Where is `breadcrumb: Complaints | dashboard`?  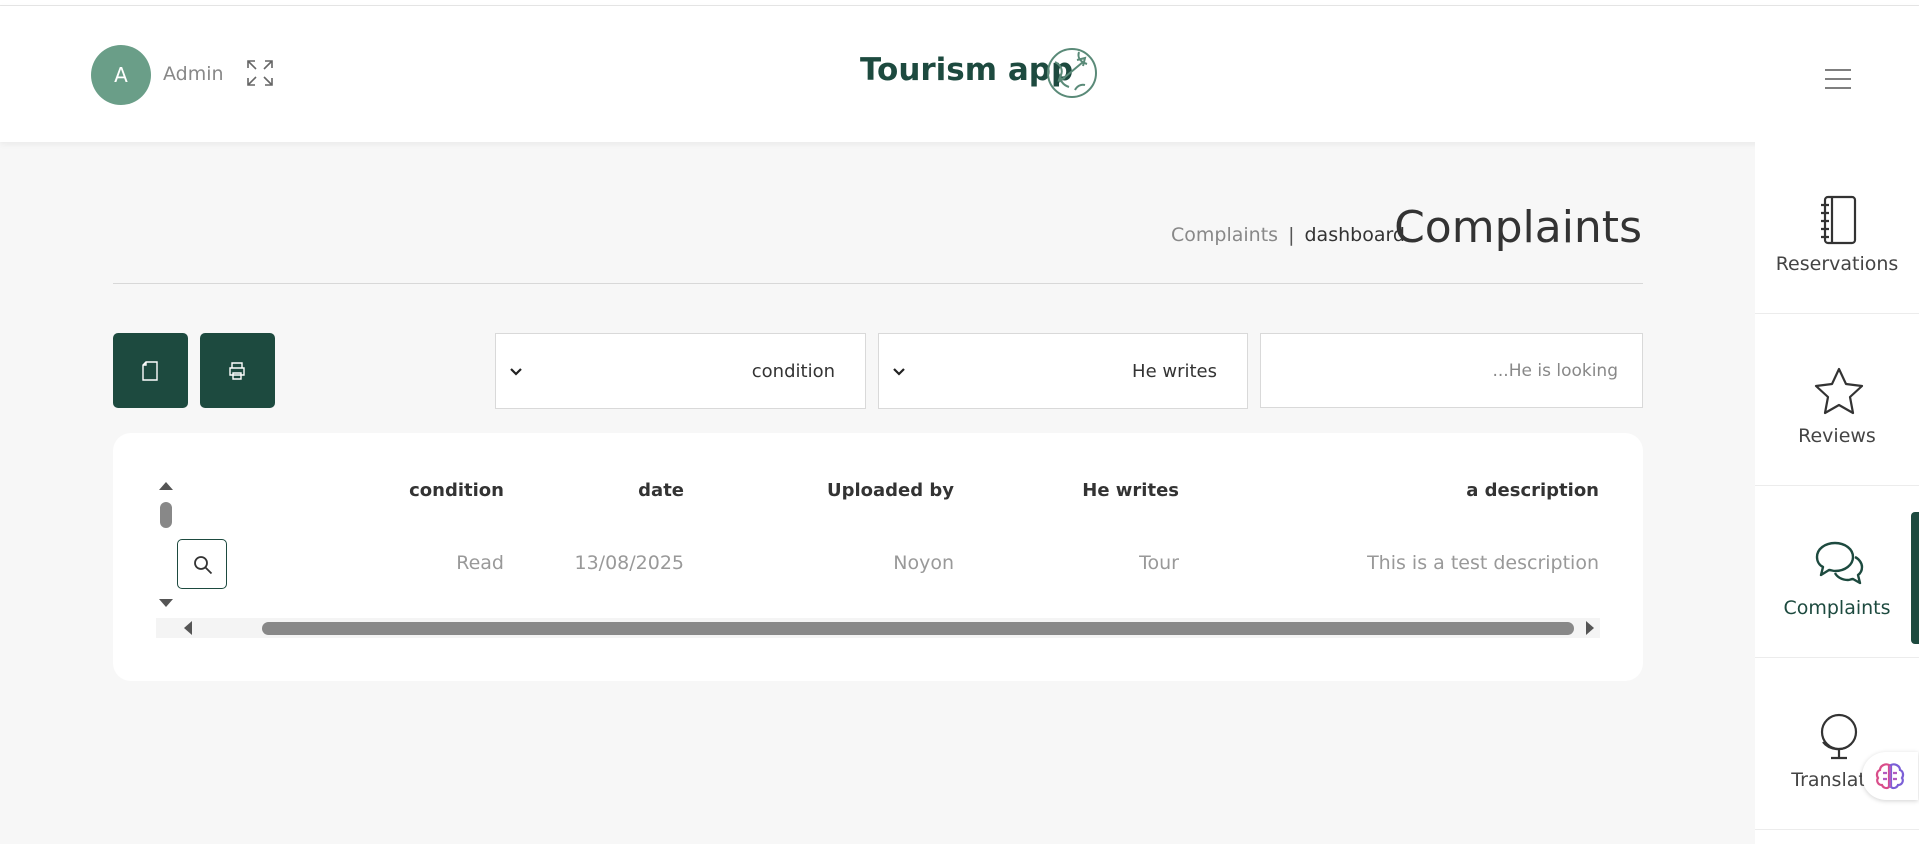 breadcrumb: Complaints | dashboard is located at coordinates (1288, 235).